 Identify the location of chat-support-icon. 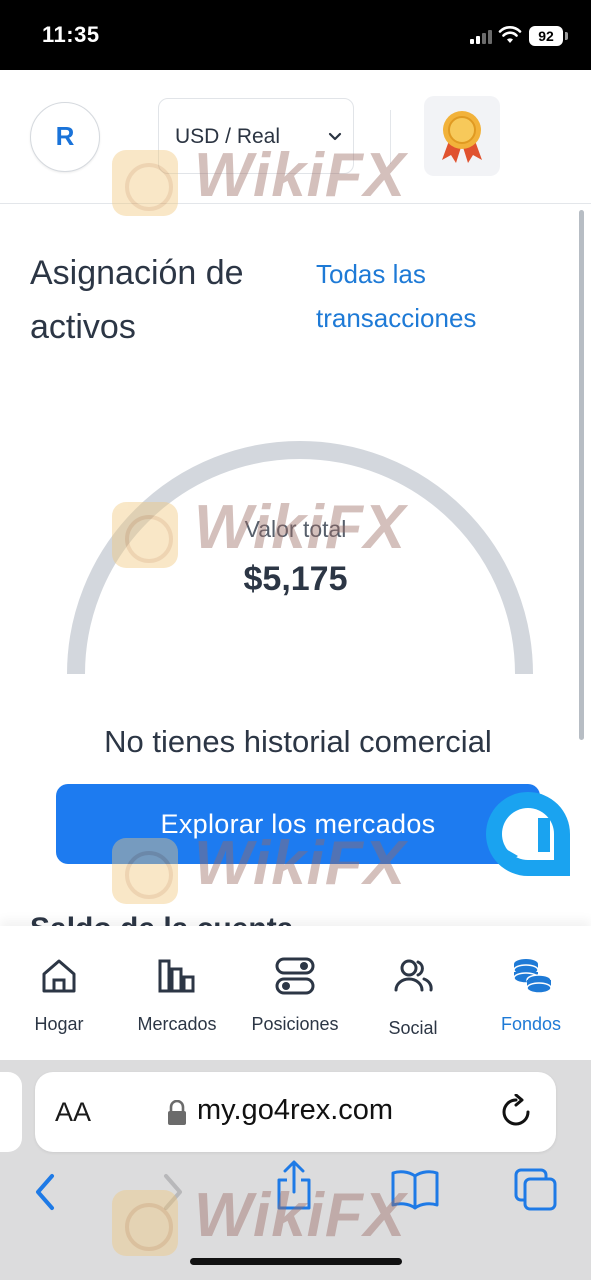
(528, 834).